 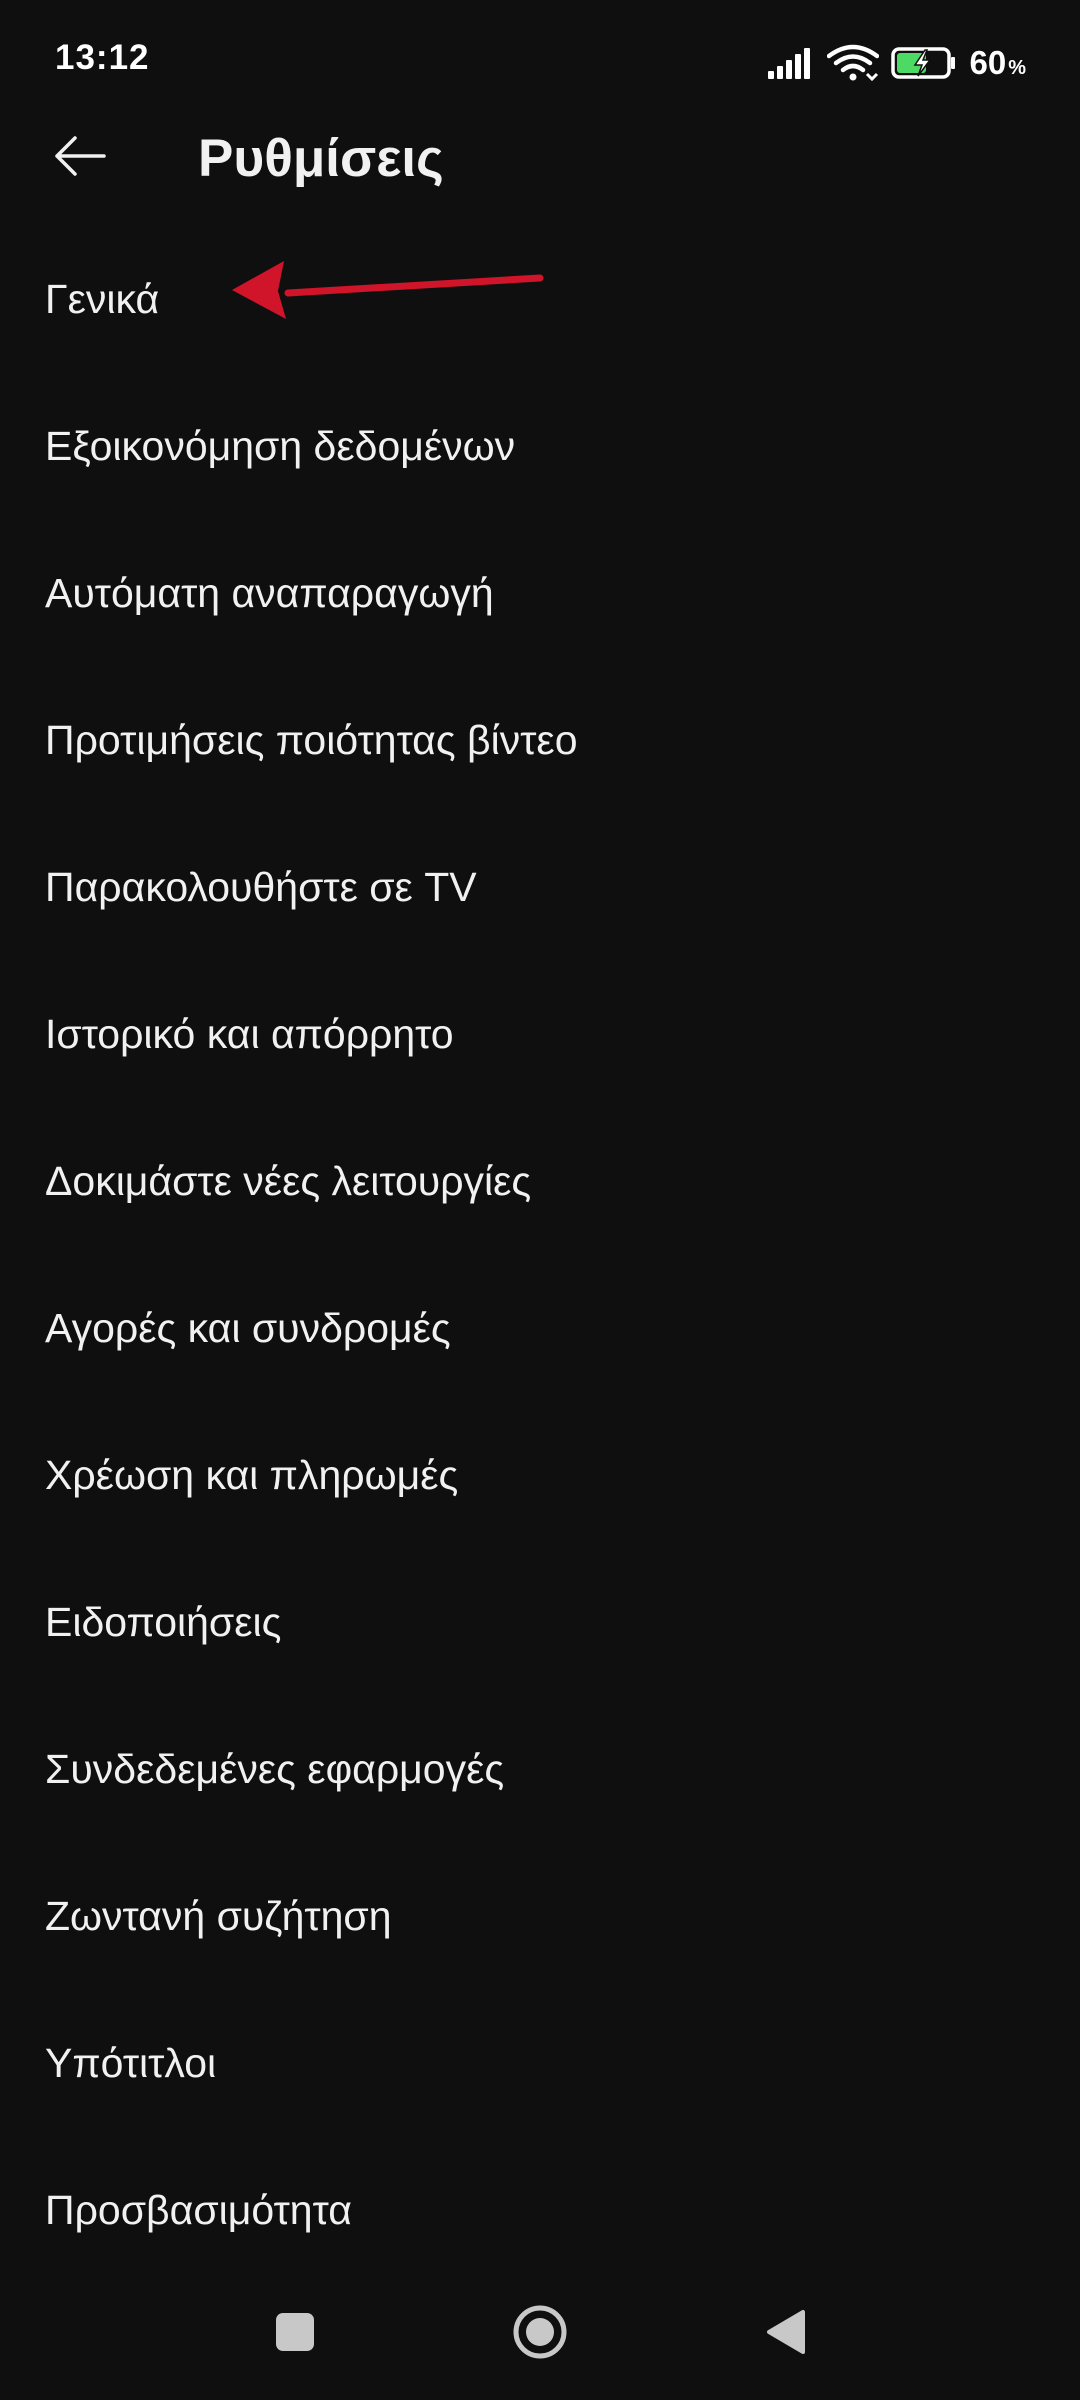 I want to click on settings-item-notifications: Ειδοποιήσεις, so click(x=540, y=1622).